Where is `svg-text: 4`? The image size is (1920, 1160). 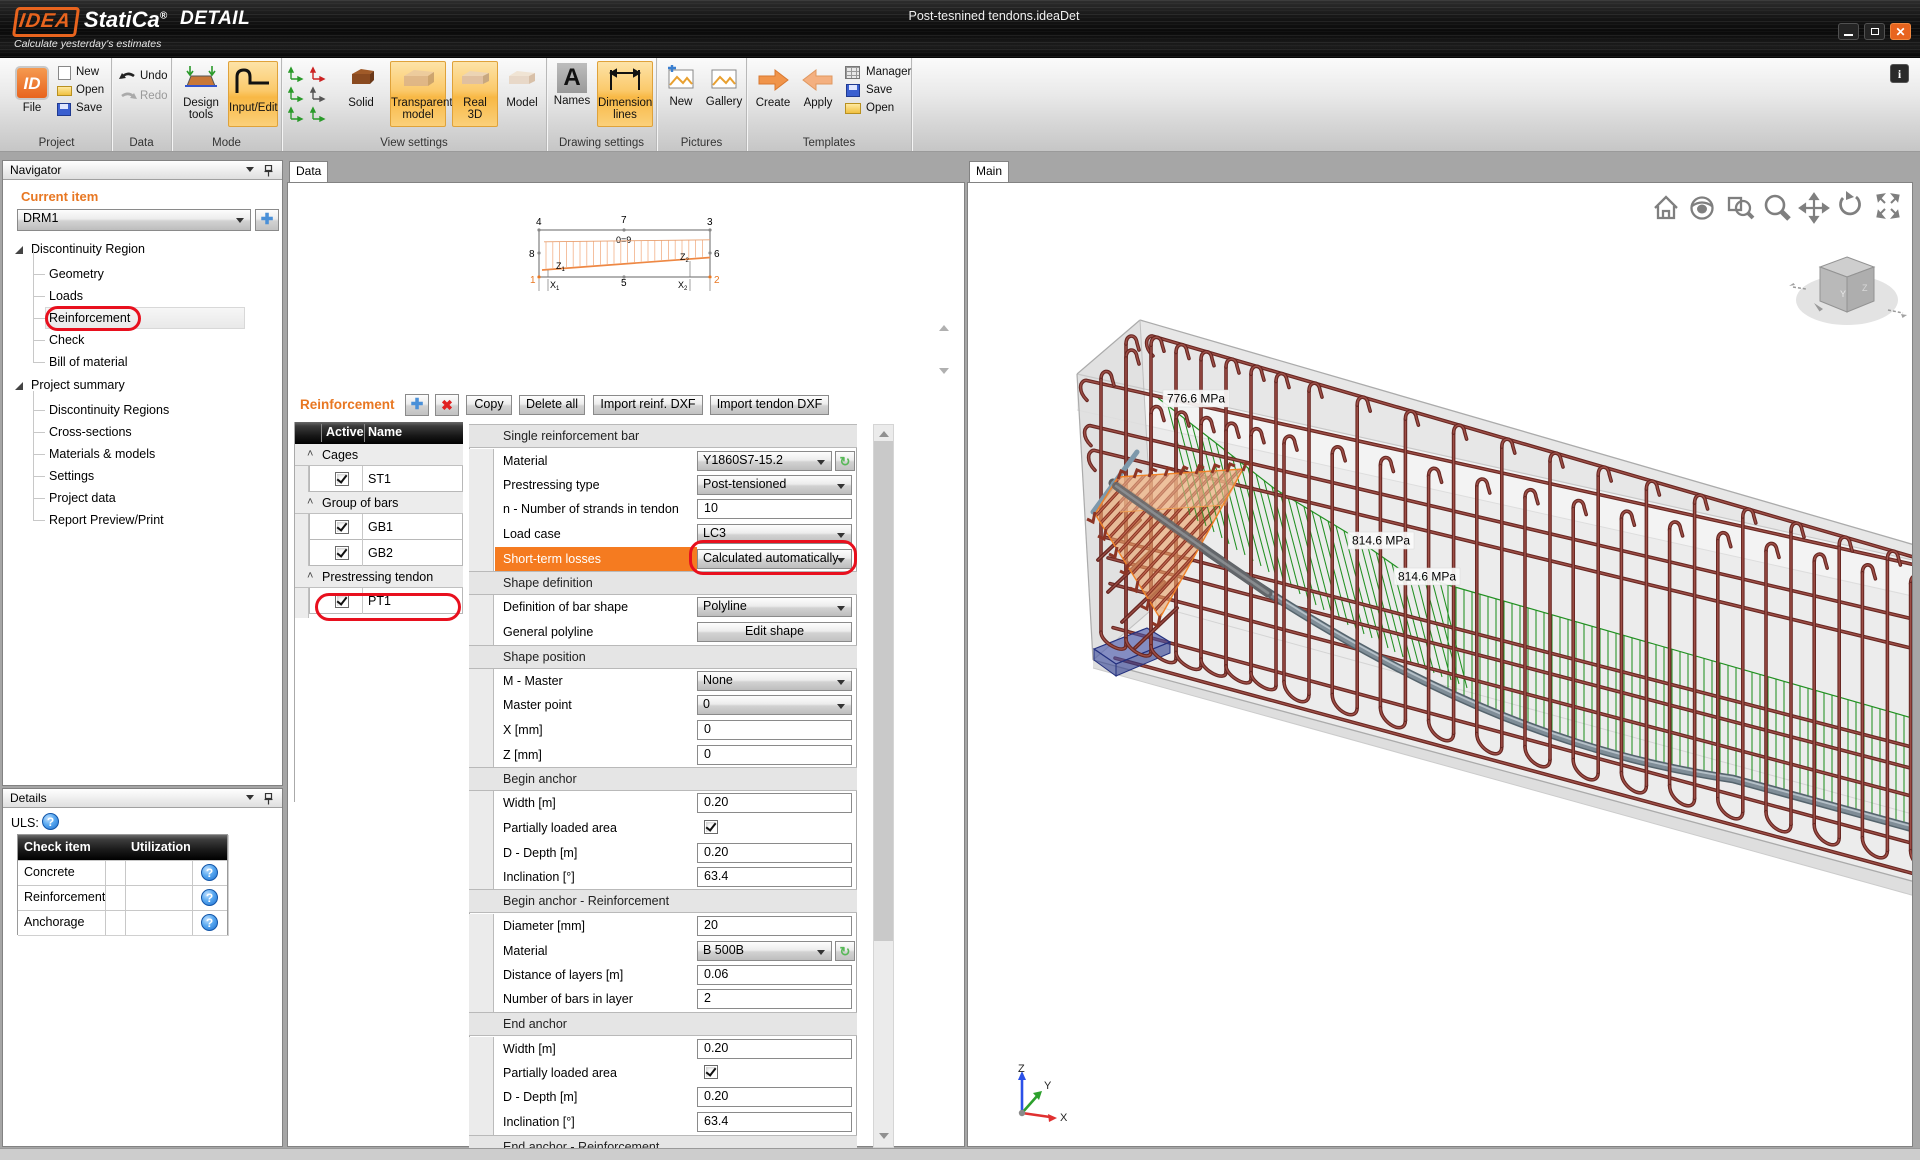 svg-text: 4 is located at coordinates (539, 222).